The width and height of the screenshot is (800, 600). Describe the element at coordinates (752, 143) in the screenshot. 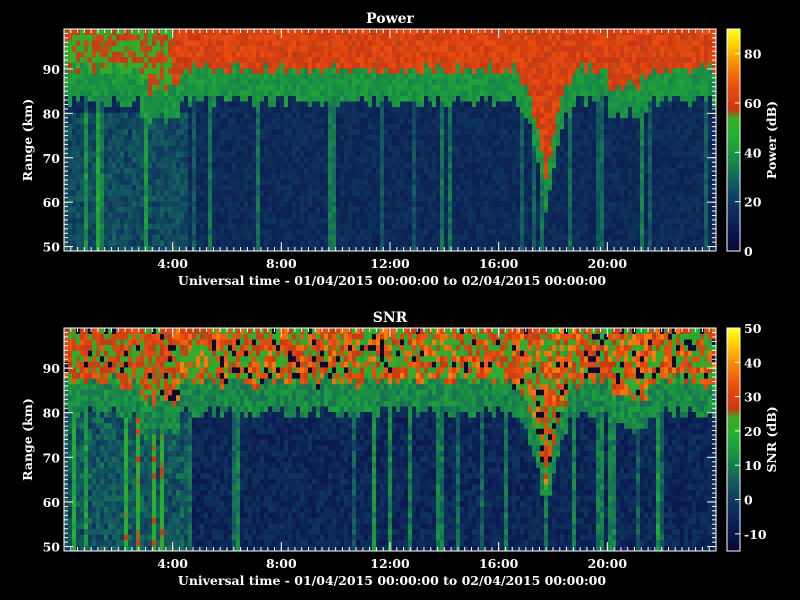

I see `power-colorbar: 0 20 40 60 80 Power (dB)` at that location.